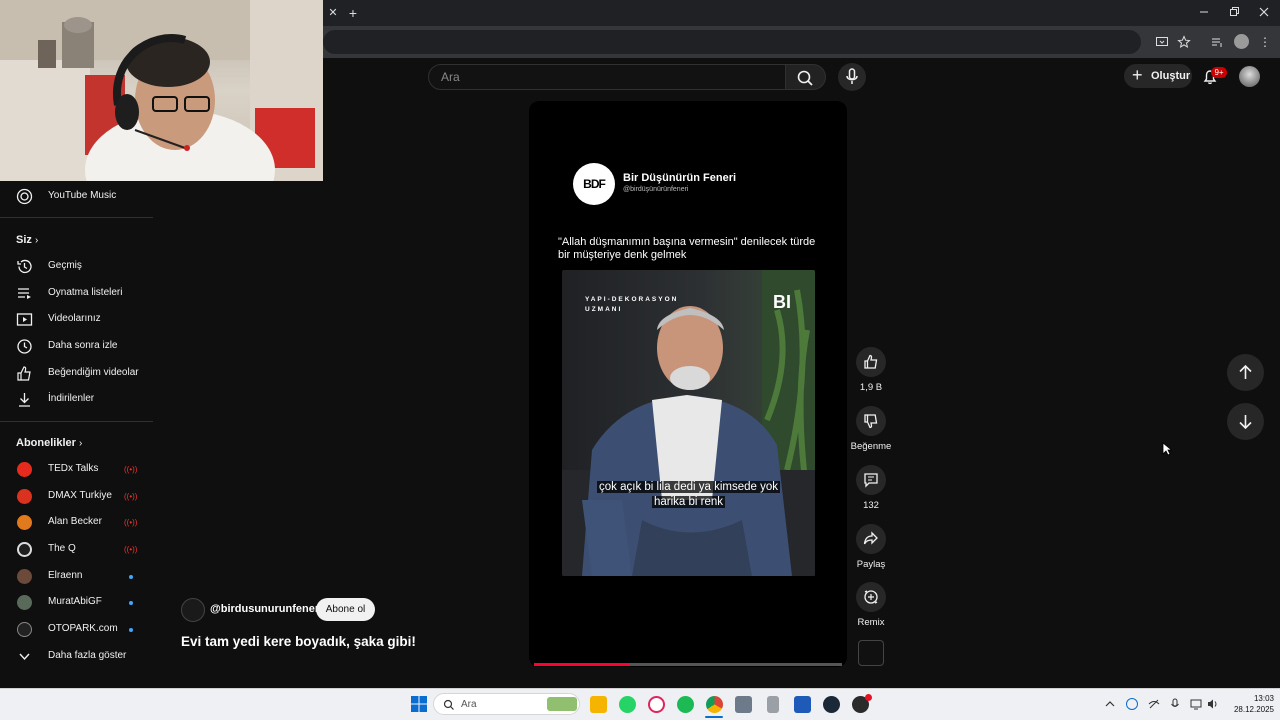 The width and height of the screenshot is (1280, 720). Describe the element at coordinates (76, 266) in the screenshot. I see `sidebar-item-history: Geçmiş` at that location.